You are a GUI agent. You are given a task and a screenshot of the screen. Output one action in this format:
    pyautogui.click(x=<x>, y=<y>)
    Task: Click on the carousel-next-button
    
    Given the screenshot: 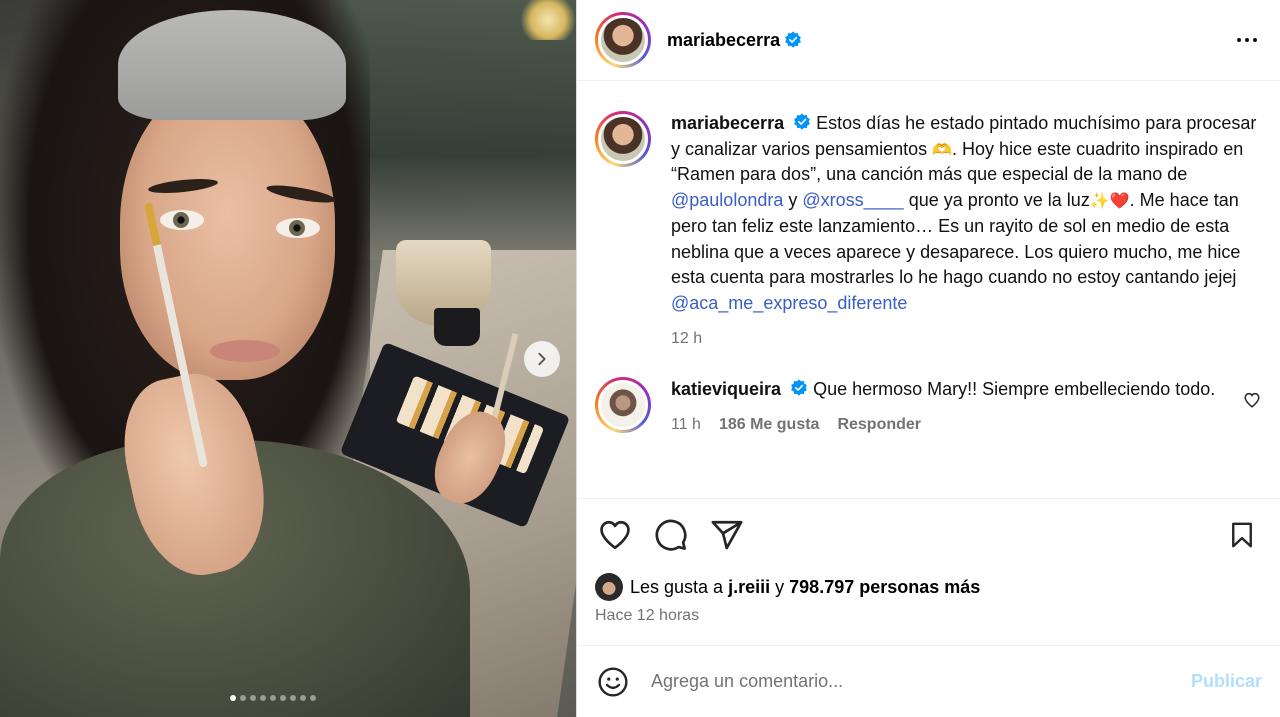 What is the action you would take?
    pyautogui.click(x=542, y=359)
    